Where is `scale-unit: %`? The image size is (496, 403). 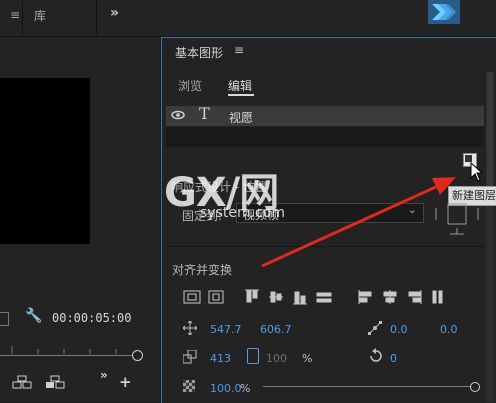 scale-unit: % is located at coordinates (307, 358).